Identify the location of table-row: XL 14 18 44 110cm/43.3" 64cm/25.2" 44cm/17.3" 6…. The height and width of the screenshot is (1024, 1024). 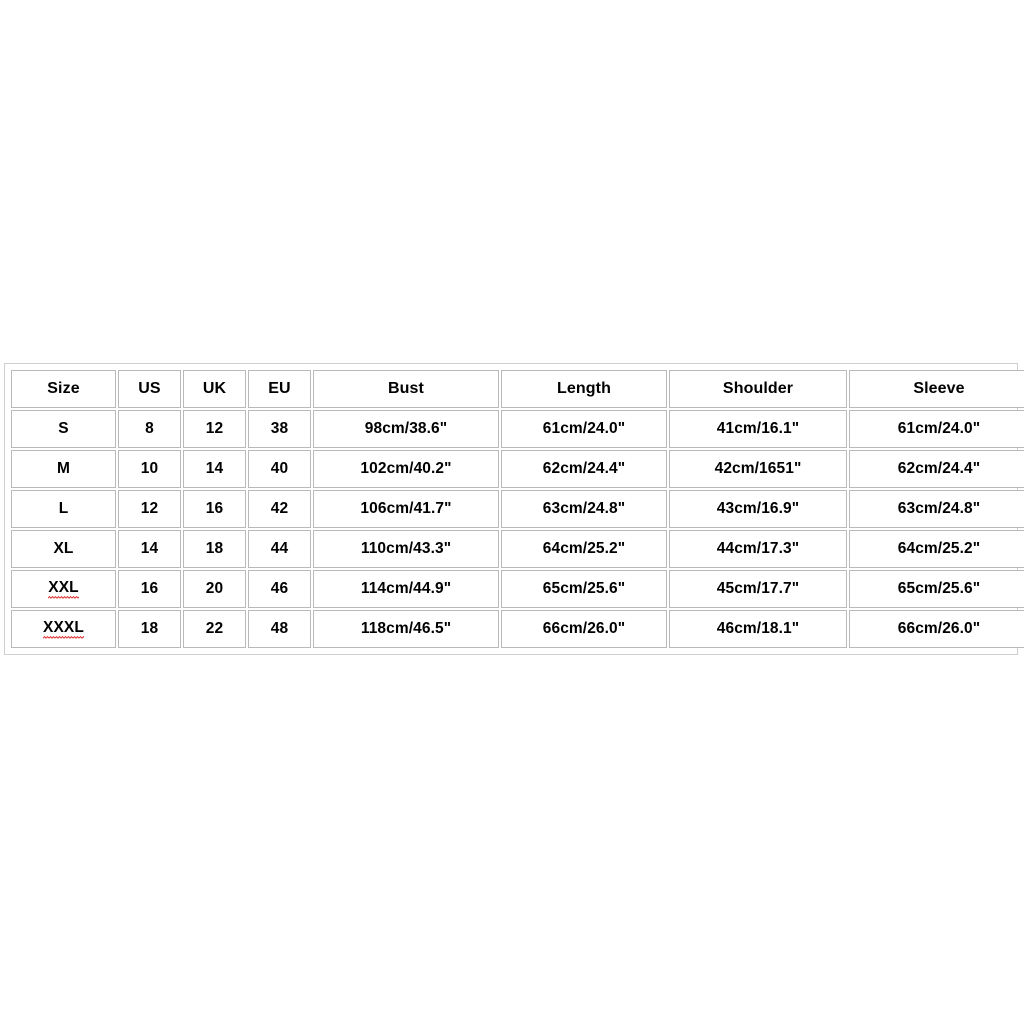
(517, 549).